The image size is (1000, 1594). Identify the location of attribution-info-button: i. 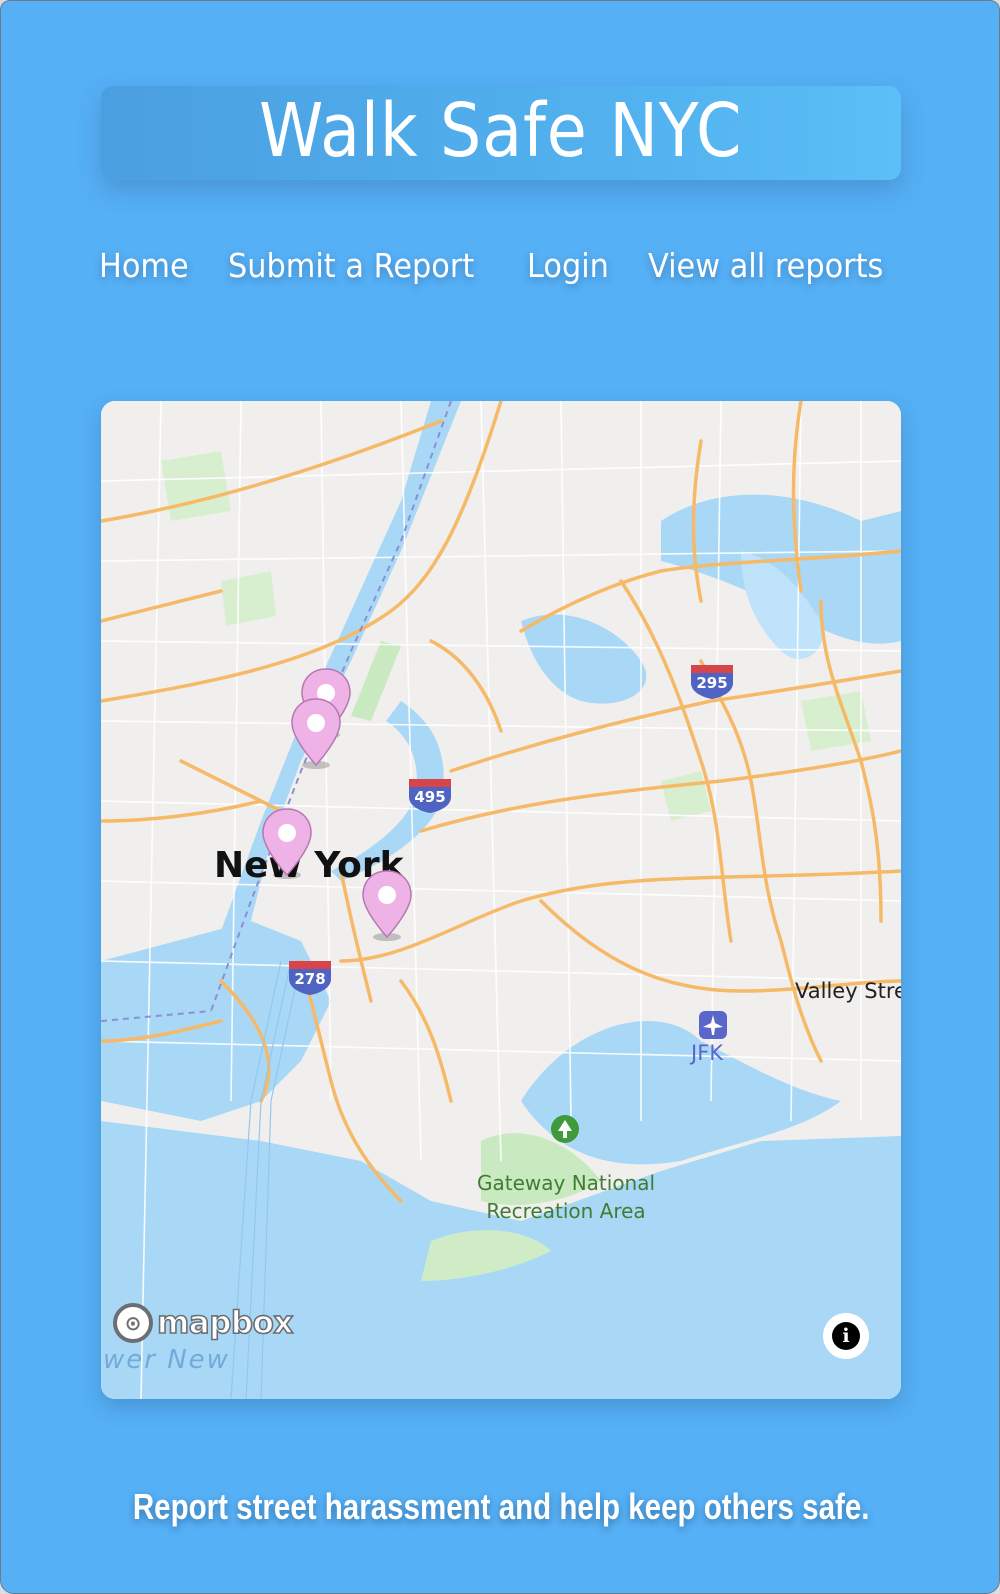
(846, 1336).